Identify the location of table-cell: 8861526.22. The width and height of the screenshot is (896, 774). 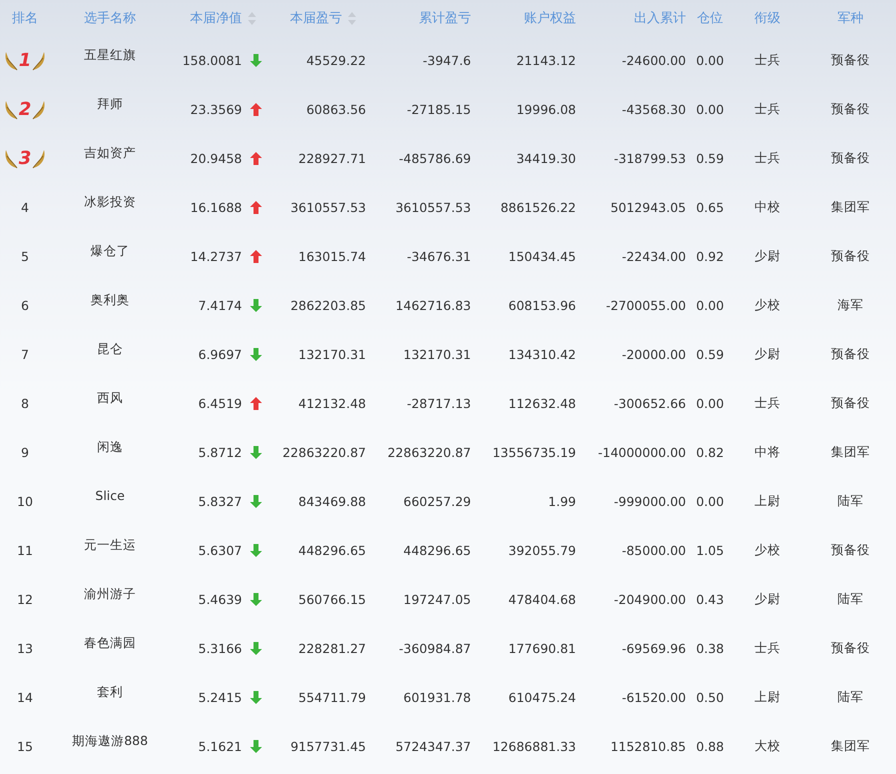
(538, 207).